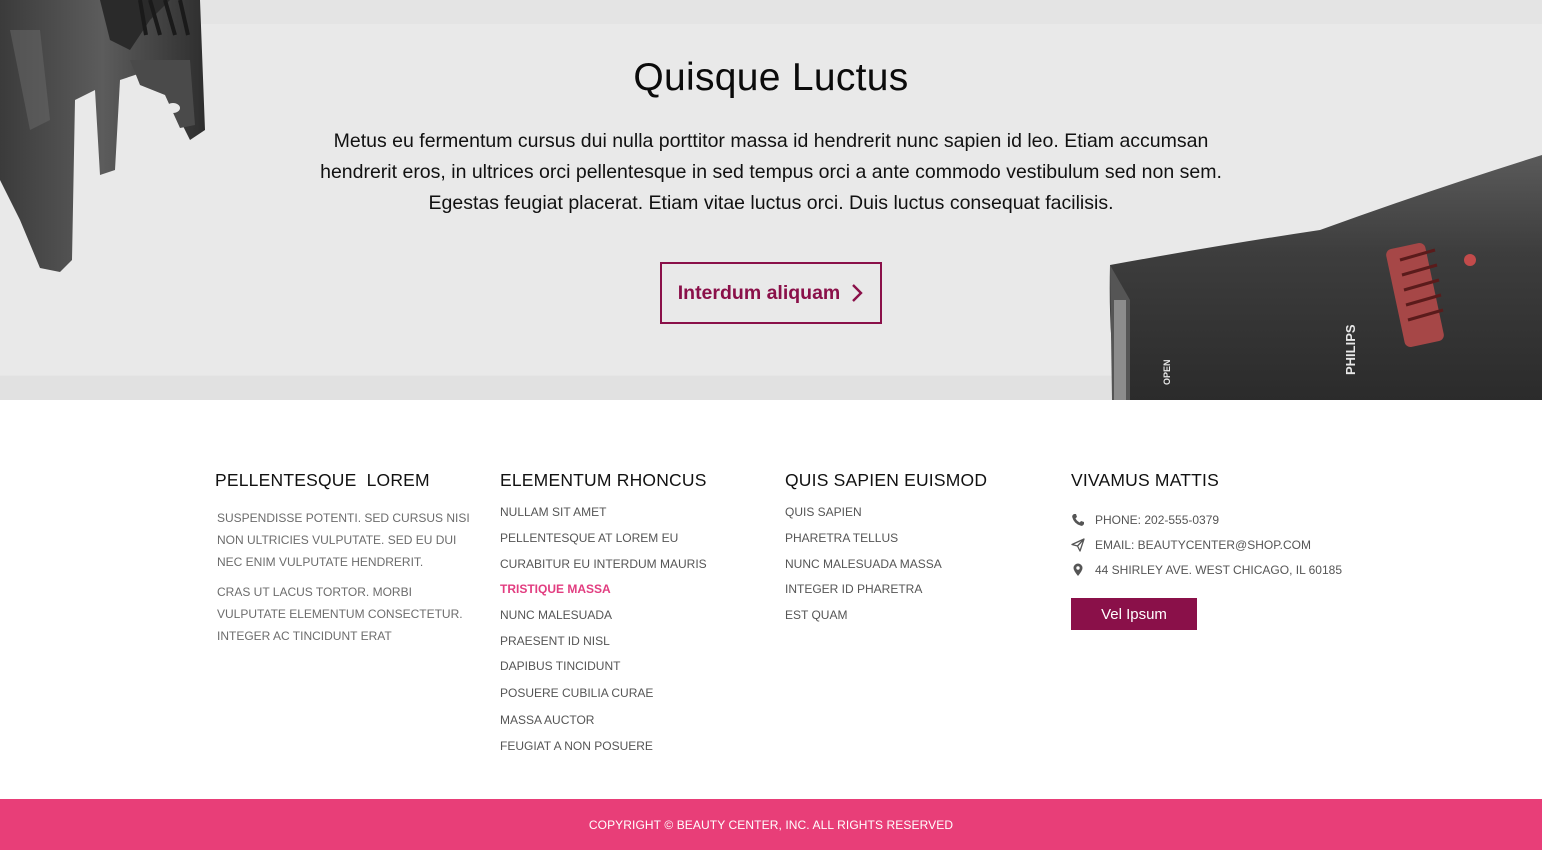 This screenshot has height=850, width=1542. I want to click on footer-link: DAPIBUS TINCIDUNT, so click(560, 666).